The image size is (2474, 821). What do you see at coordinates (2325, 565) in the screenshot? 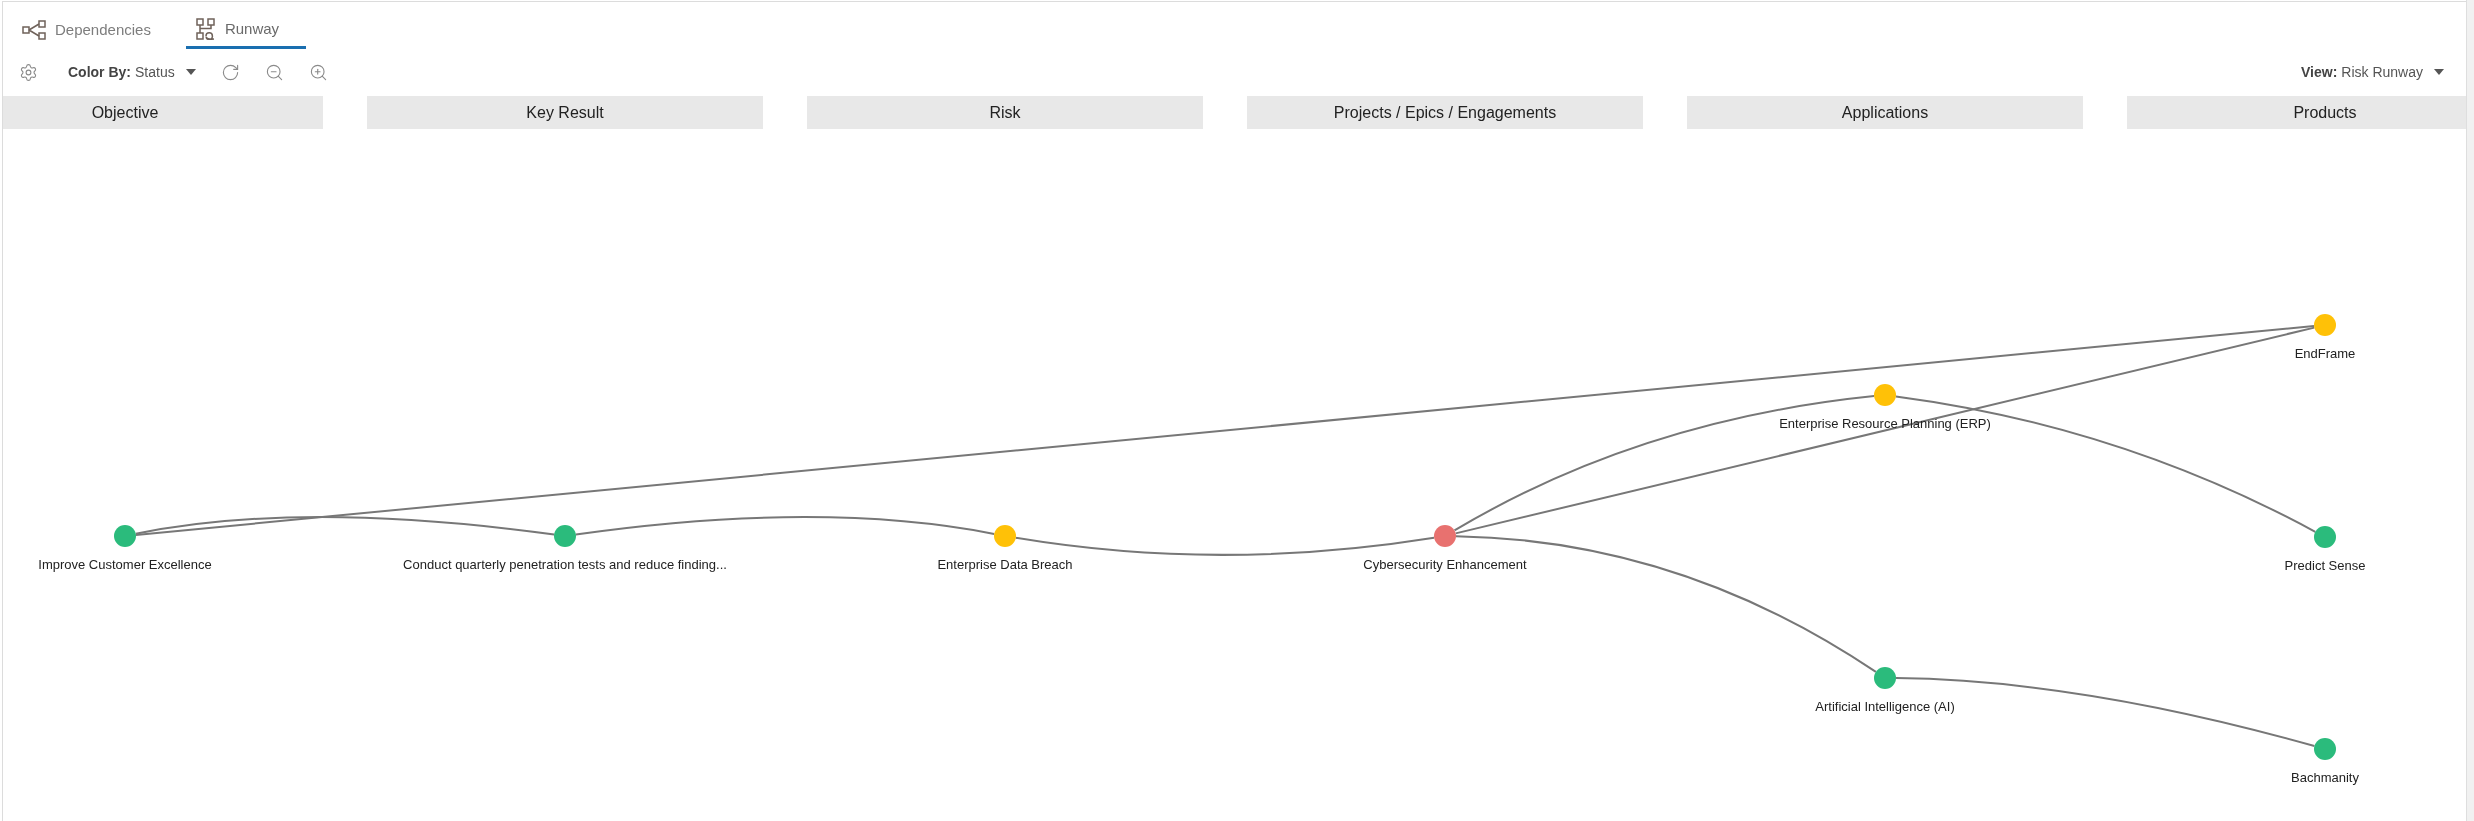
I see `node-label: Predict Sense` at bounding box center [2325, 565].